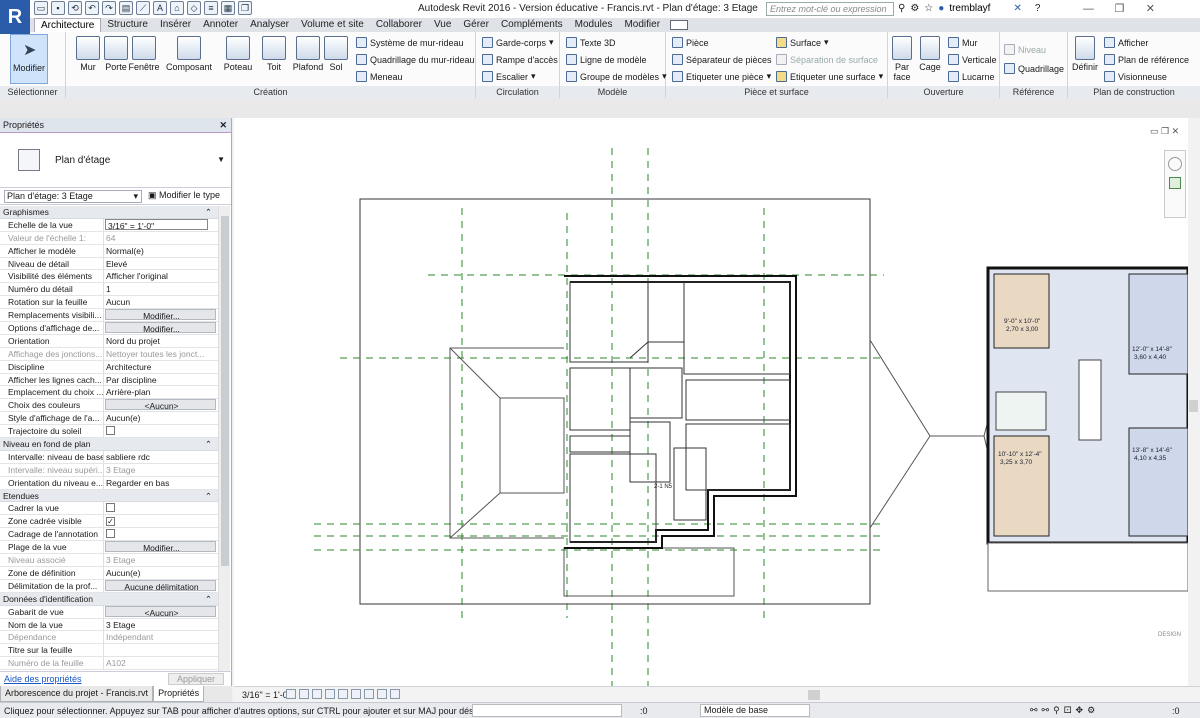 The width and height of the screenshot is (1200, 718). Describe the element at coordinates (755, 710) in the screenshot. I see `design-option-select: Modèle de base` at that location.